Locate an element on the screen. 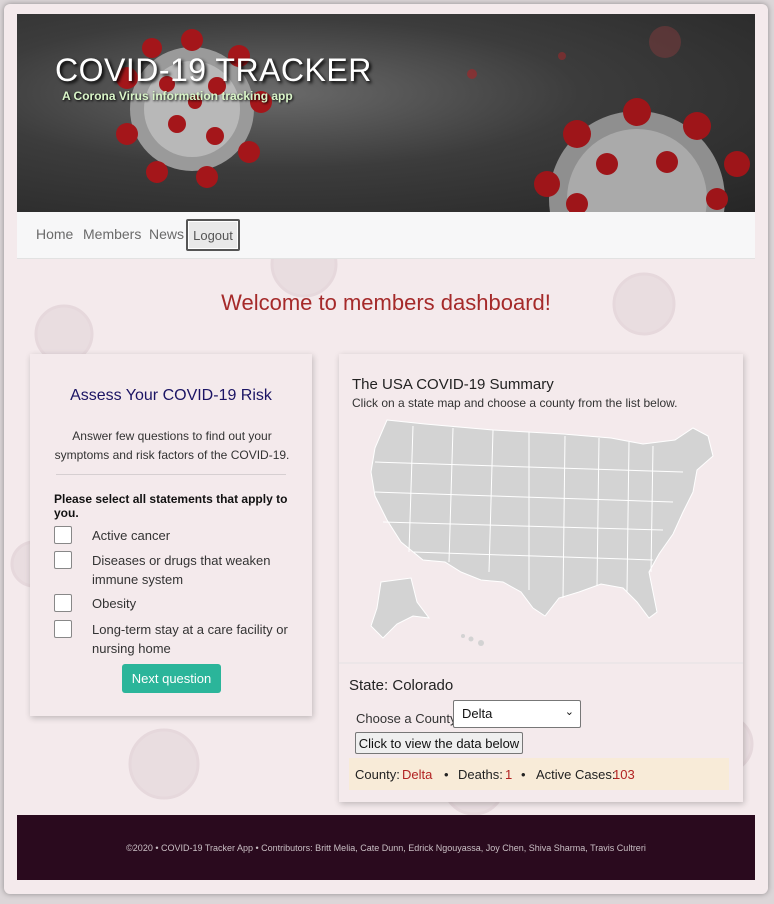  view-data-button: Click to view the data below is located at coordinates (439, 743).